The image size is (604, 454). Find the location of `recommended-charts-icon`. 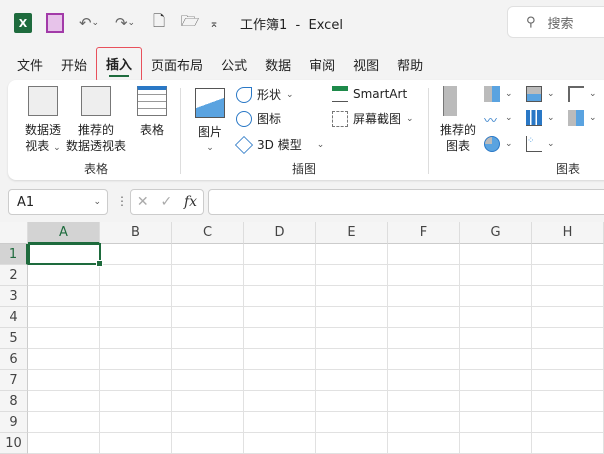

recommended-charts-icon is located at coordinates (458, 101).